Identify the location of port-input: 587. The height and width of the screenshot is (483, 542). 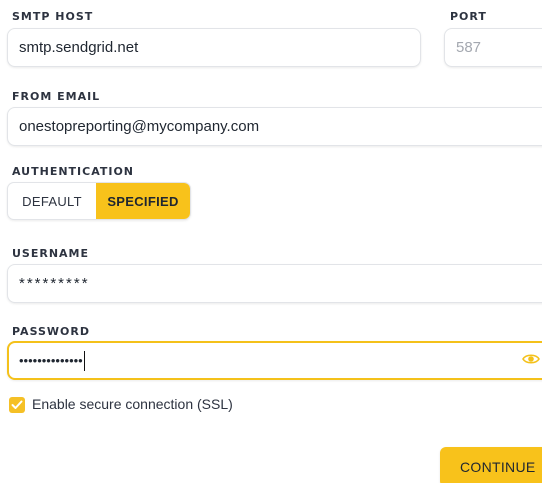
(493, 47).